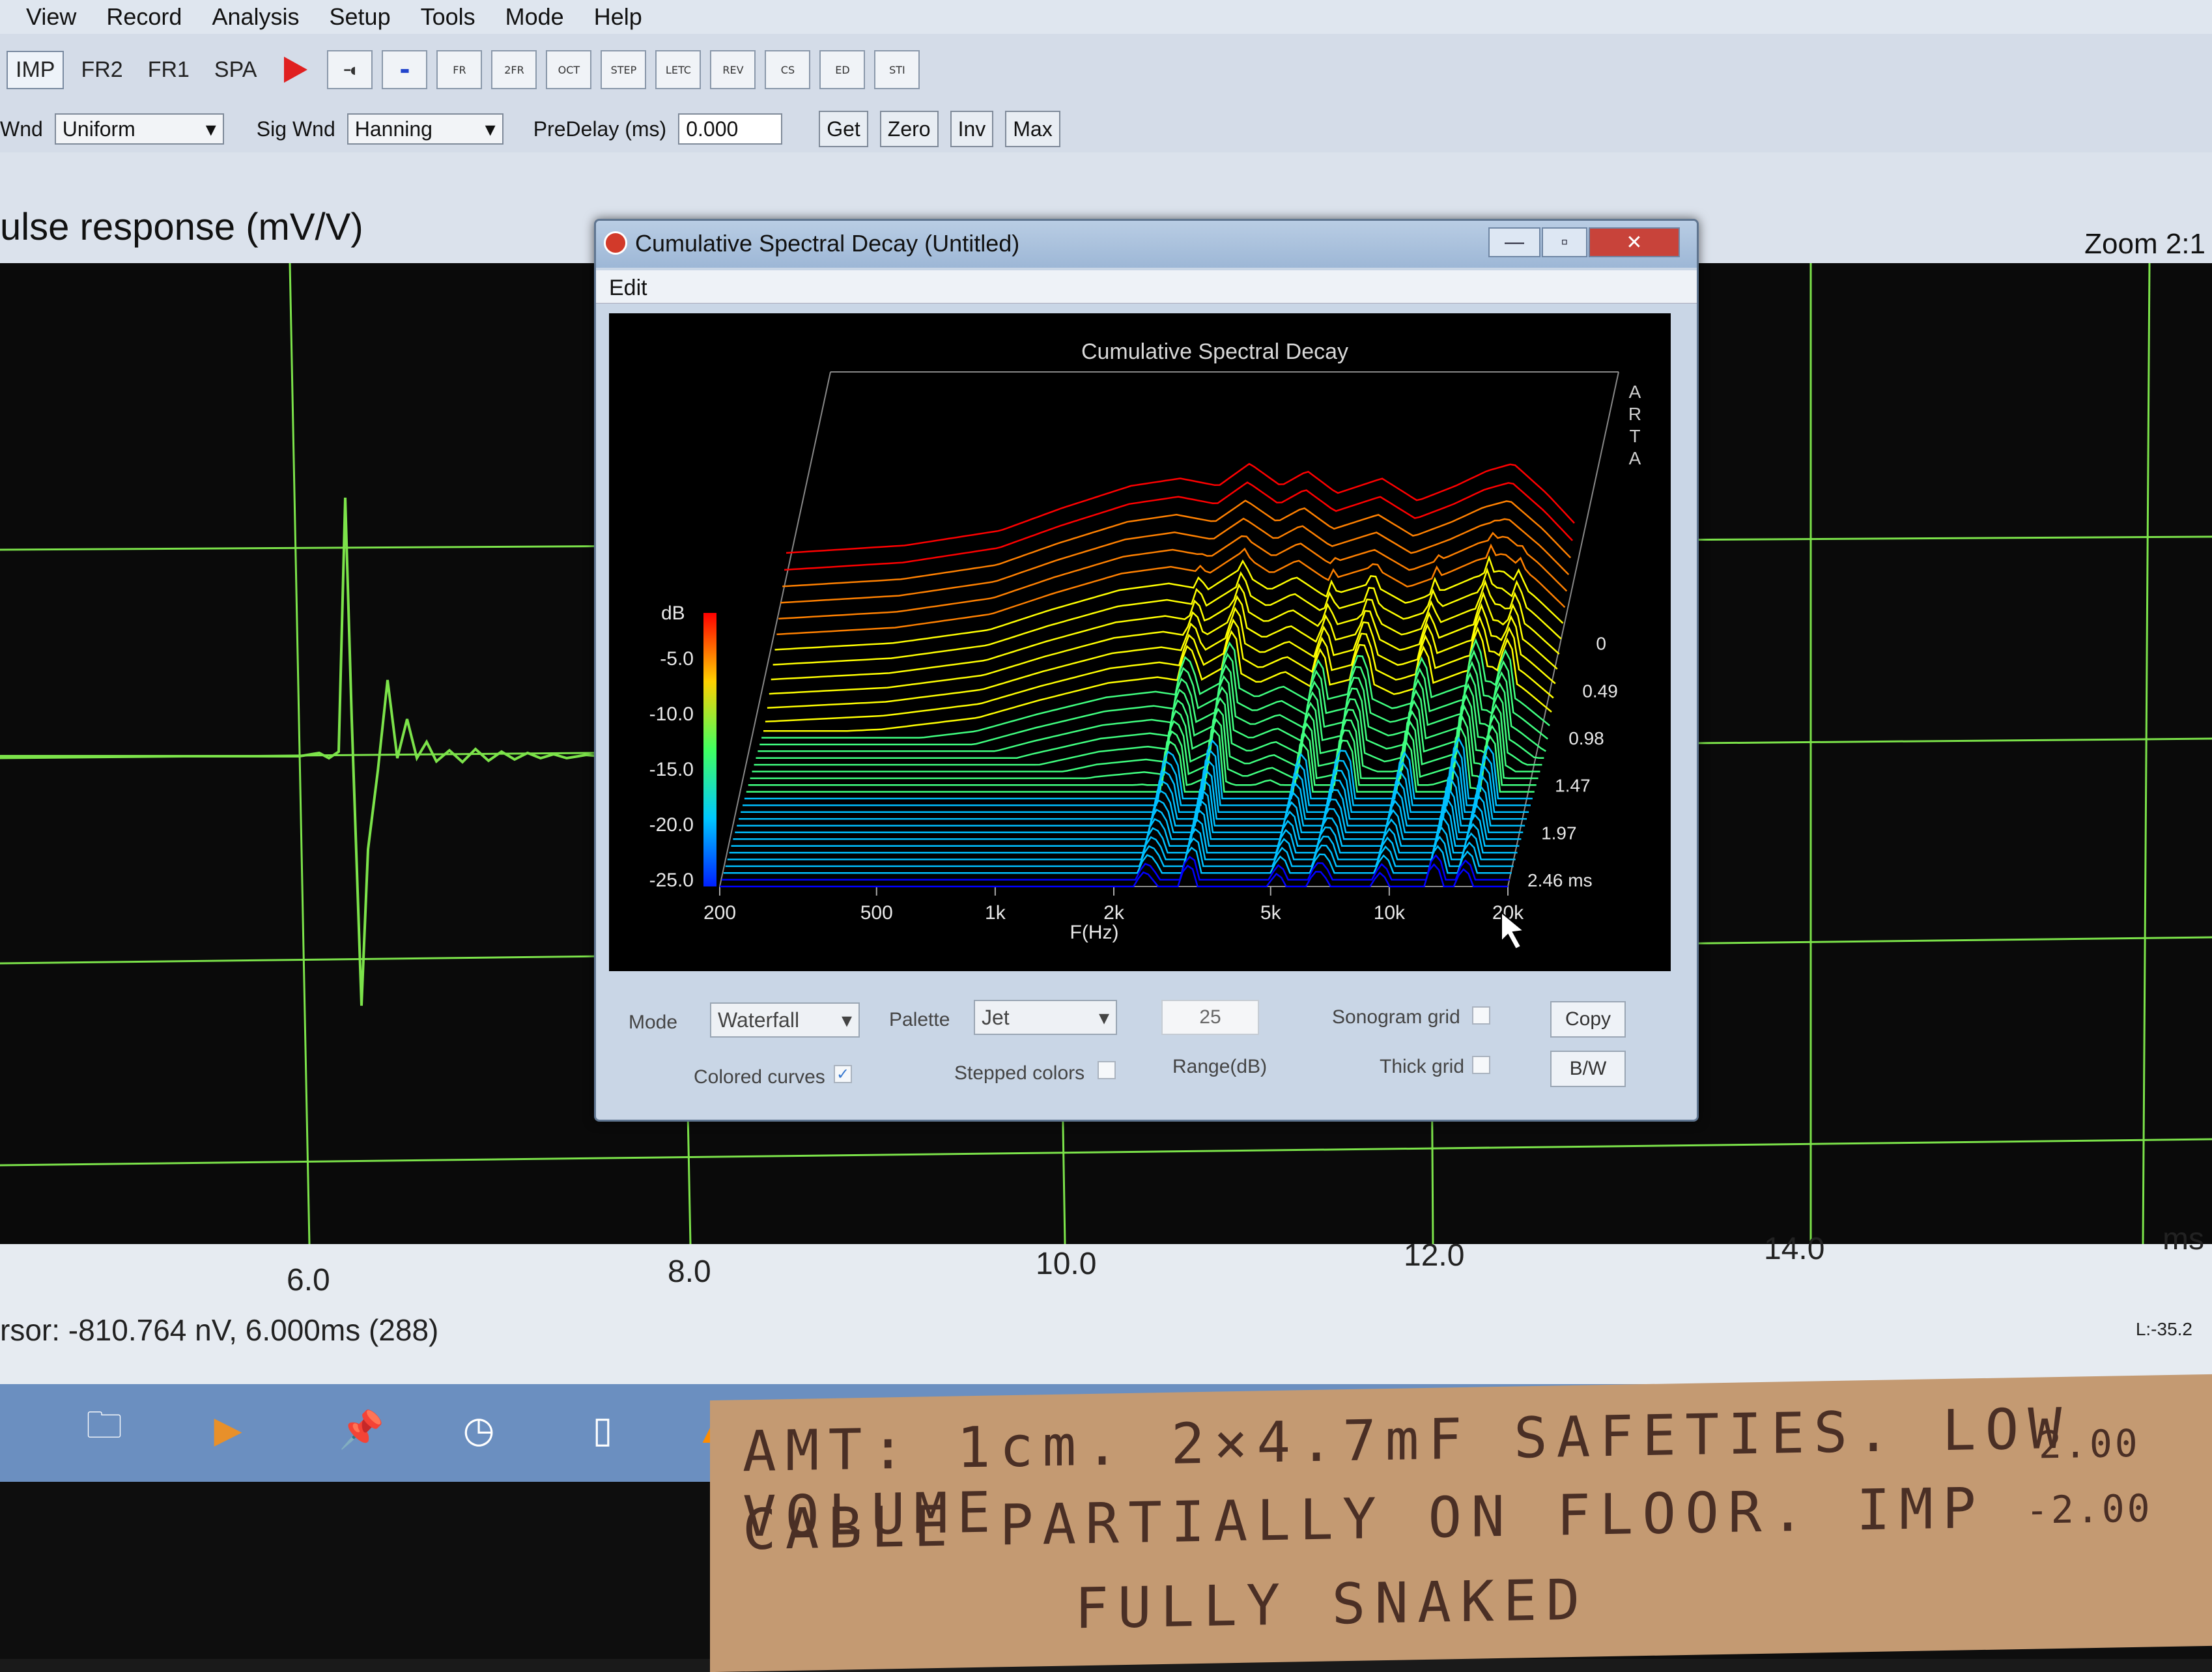 The height and width of the screenshot is (1672, 2212). What do you see at coordinates (624, 69) in the screenshot?
I see `step-icon: STEP` at bounding box center [624, 69].